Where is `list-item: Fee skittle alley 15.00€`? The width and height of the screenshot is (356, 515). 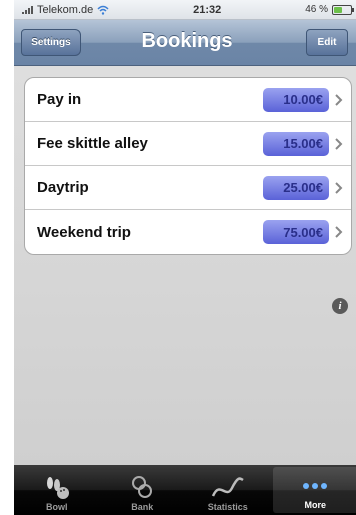 list-item: Fee skittle alley 15.00€ is located at coordinates (188, 144).